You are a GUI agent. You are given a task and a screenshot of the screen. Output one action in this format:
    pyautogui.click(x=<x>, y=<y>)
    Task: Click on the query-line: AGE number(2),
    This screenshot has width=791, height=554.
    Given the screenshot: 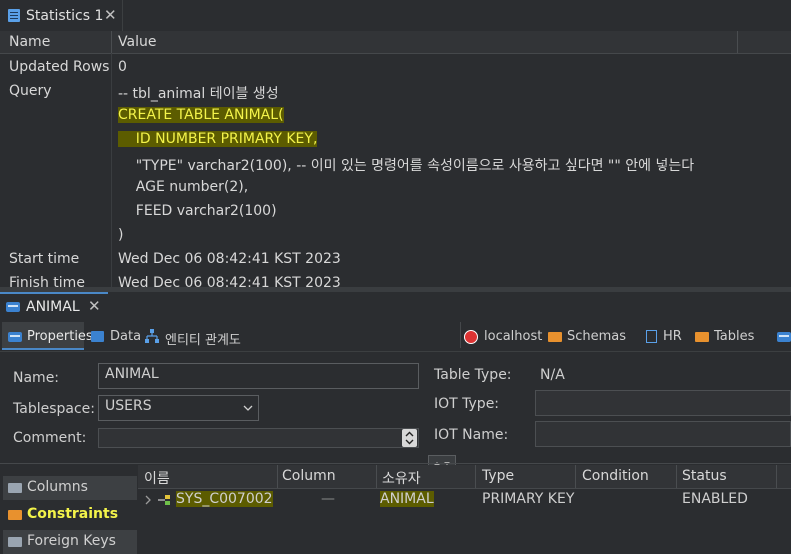 What is the action you would take?
    pyautogui.click(x=183, y=187)
    